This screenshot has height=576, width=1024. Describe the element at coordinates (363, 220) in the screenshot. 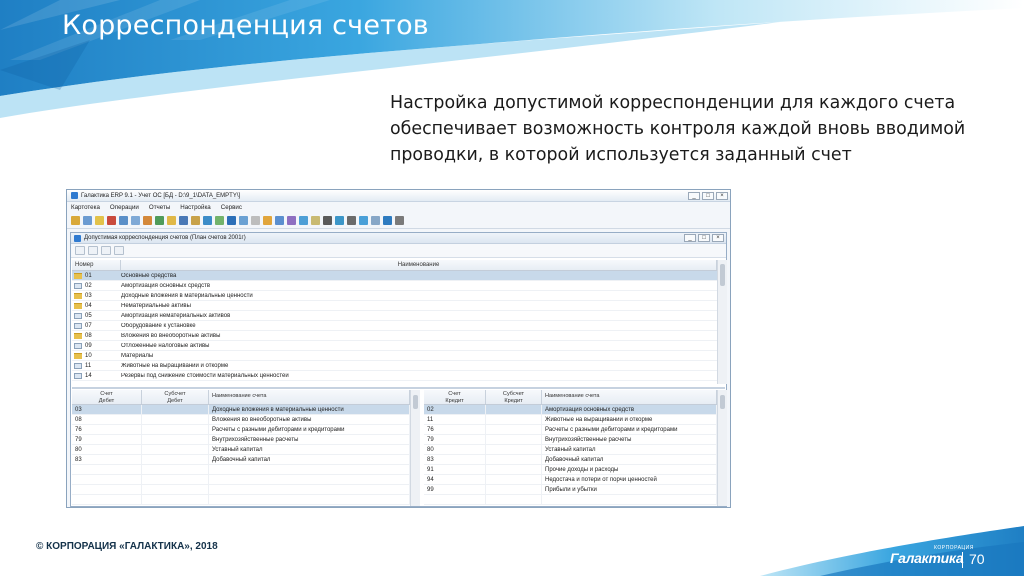

I see `help-icon` at that location.